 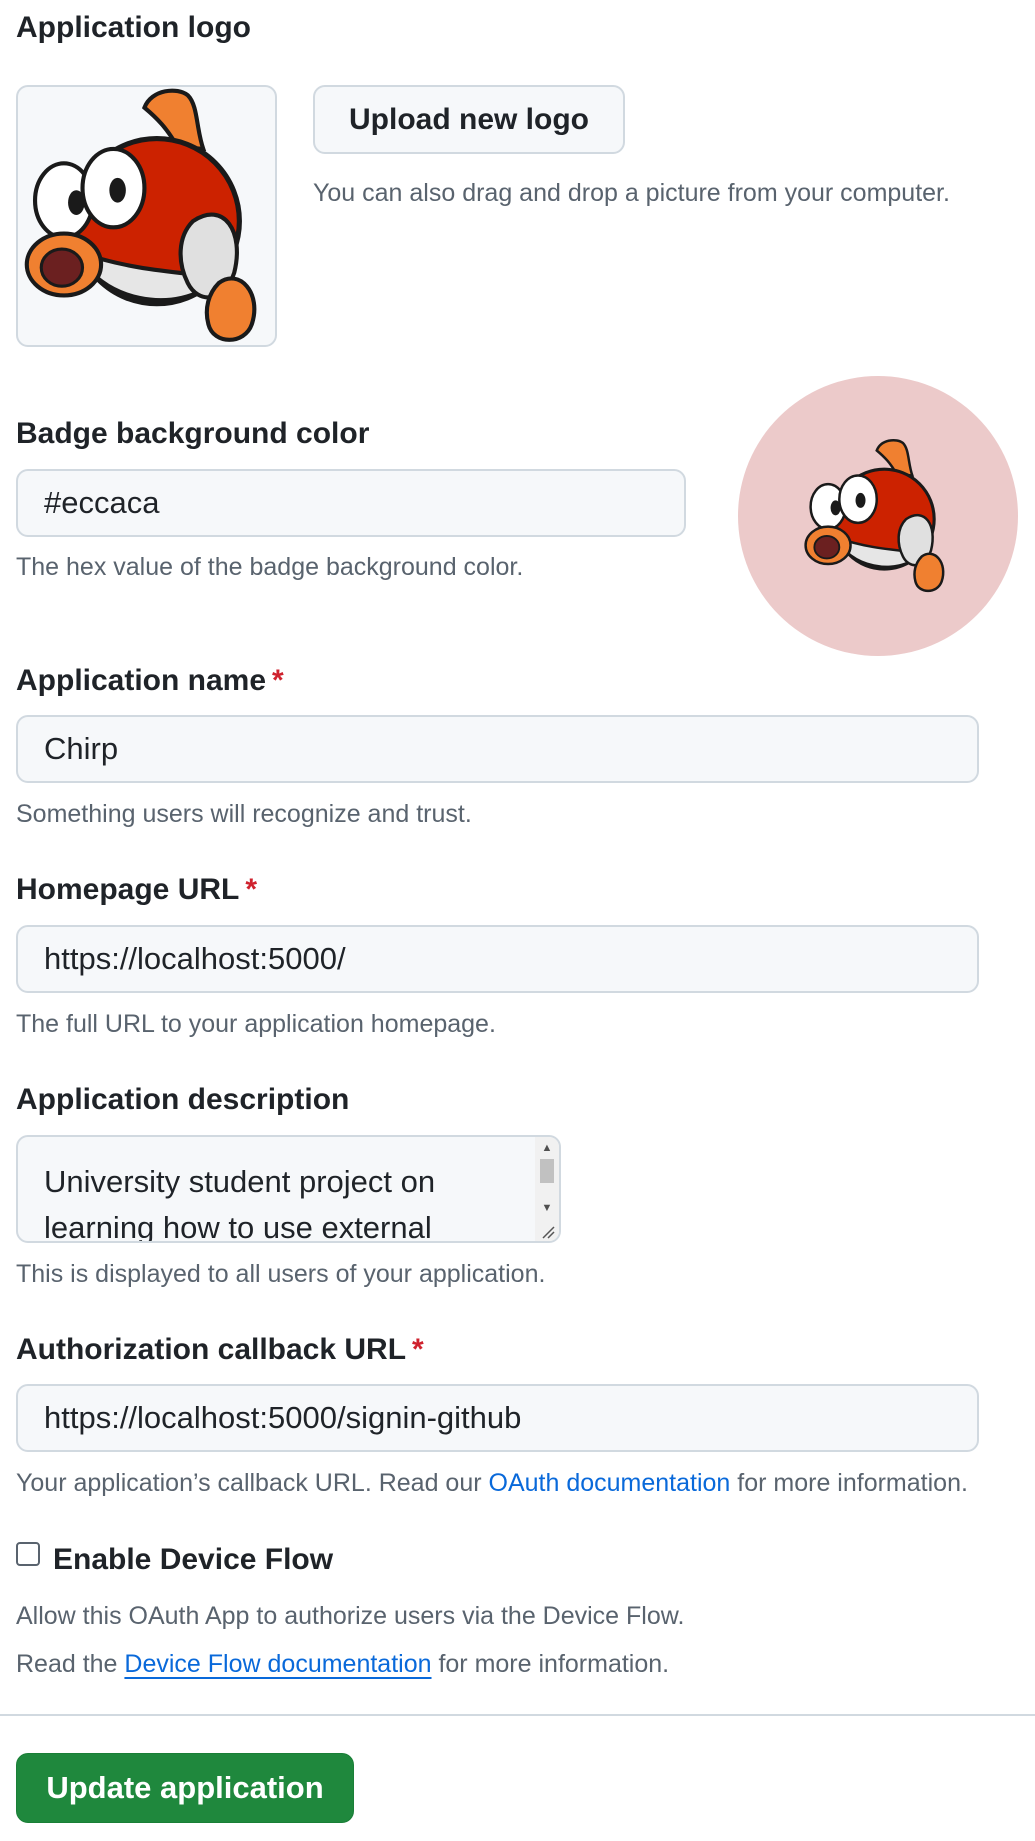 What do you see at coordinates (133, 27) in the screenshot?
I see `application-logo-label: Application logo` at bounding box center [133, 27].